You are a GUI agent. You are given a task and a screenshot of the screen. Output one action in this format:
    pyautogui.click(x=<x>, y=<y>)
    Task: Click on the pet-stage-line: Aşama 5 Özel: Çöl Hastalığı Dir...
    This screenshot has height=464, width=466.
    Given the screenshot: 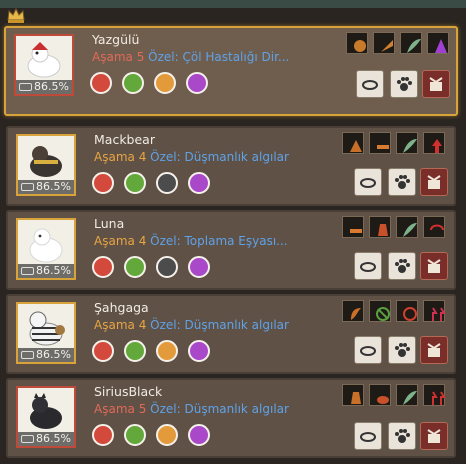 What is the action you would take?
    pyautogui.click(x=190, y=57)
    